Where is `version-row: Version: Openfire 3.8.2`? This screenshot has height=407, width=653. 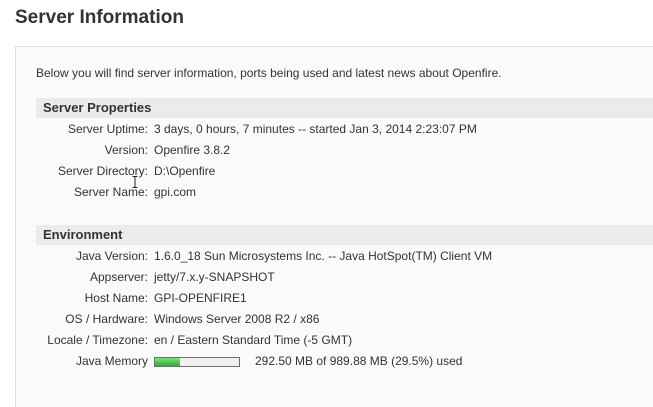 version-row: Version: Openfire 3.8.2 is located at coordinates (344, 150).